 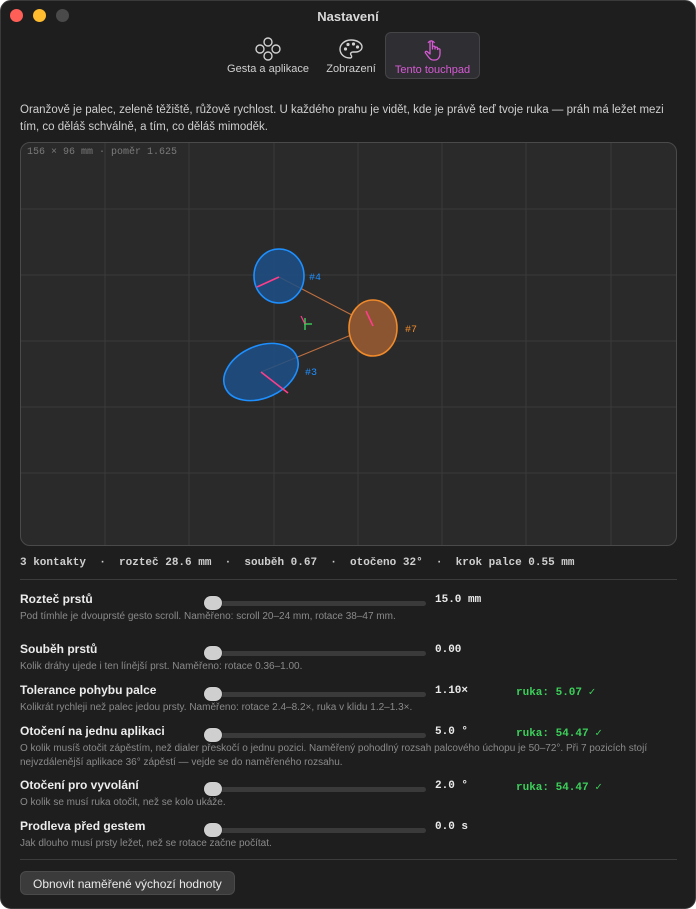 I want to click on tab-label: Gesta a aplikace, so click(x=268, y=69).